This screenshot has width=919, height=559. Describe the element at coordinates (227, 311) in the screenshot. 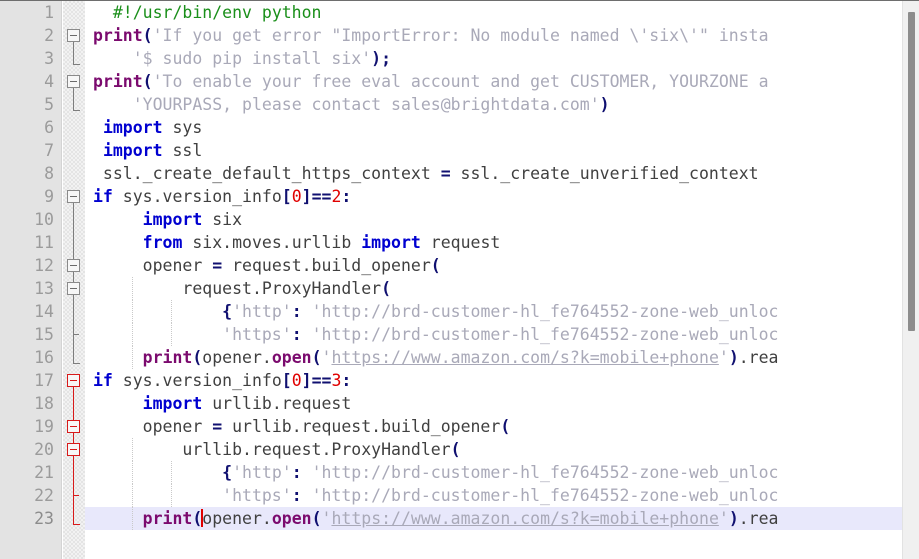

I see `token-brace: {` at that location.